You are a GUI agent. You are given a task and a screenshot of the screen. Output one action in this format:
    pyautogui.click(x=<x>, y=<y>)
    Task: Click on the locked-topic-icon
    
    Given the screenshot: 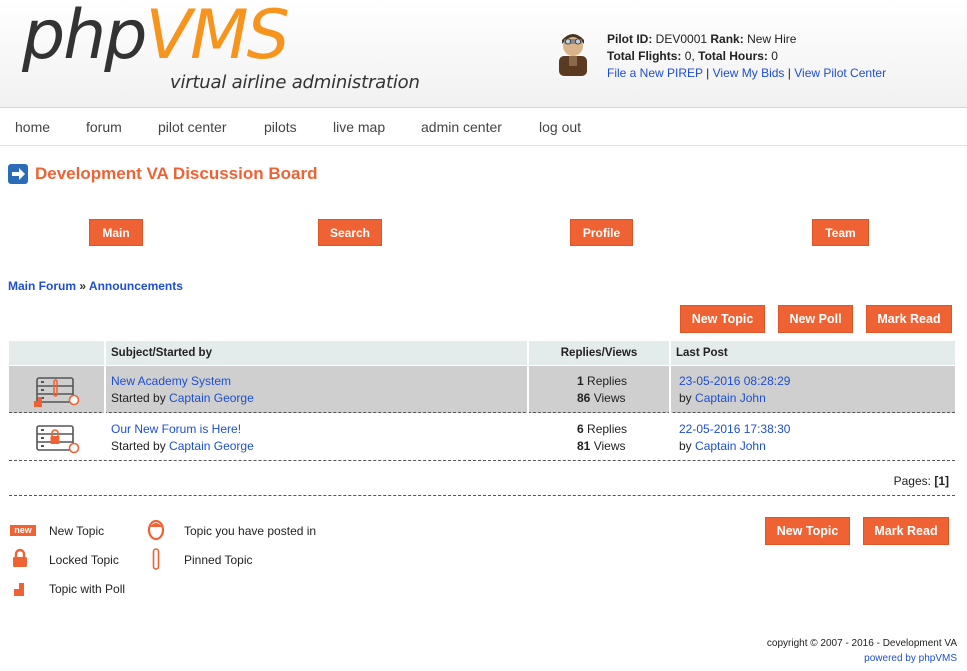 What is the action you would take?
    pyautogui.click(x=58, y=439)
    